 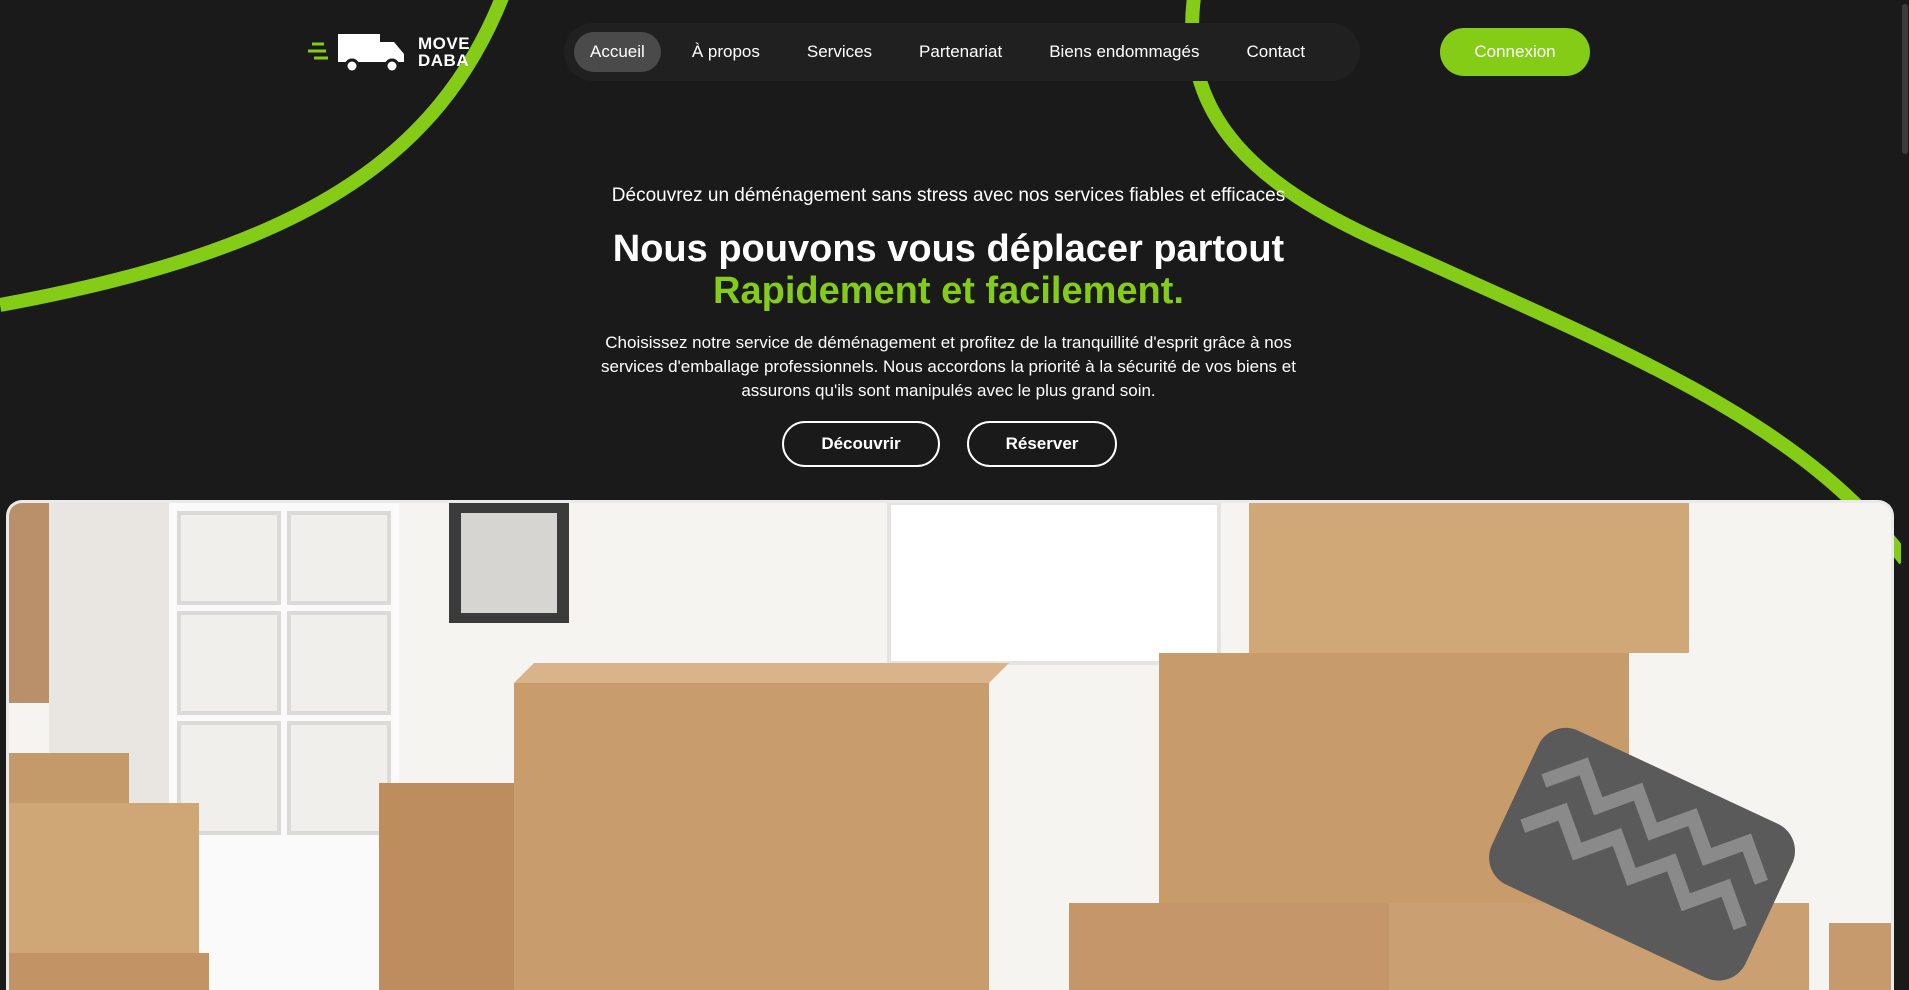 I want to click on brand-name: MOVE DABA, so click(x=444, y=52).